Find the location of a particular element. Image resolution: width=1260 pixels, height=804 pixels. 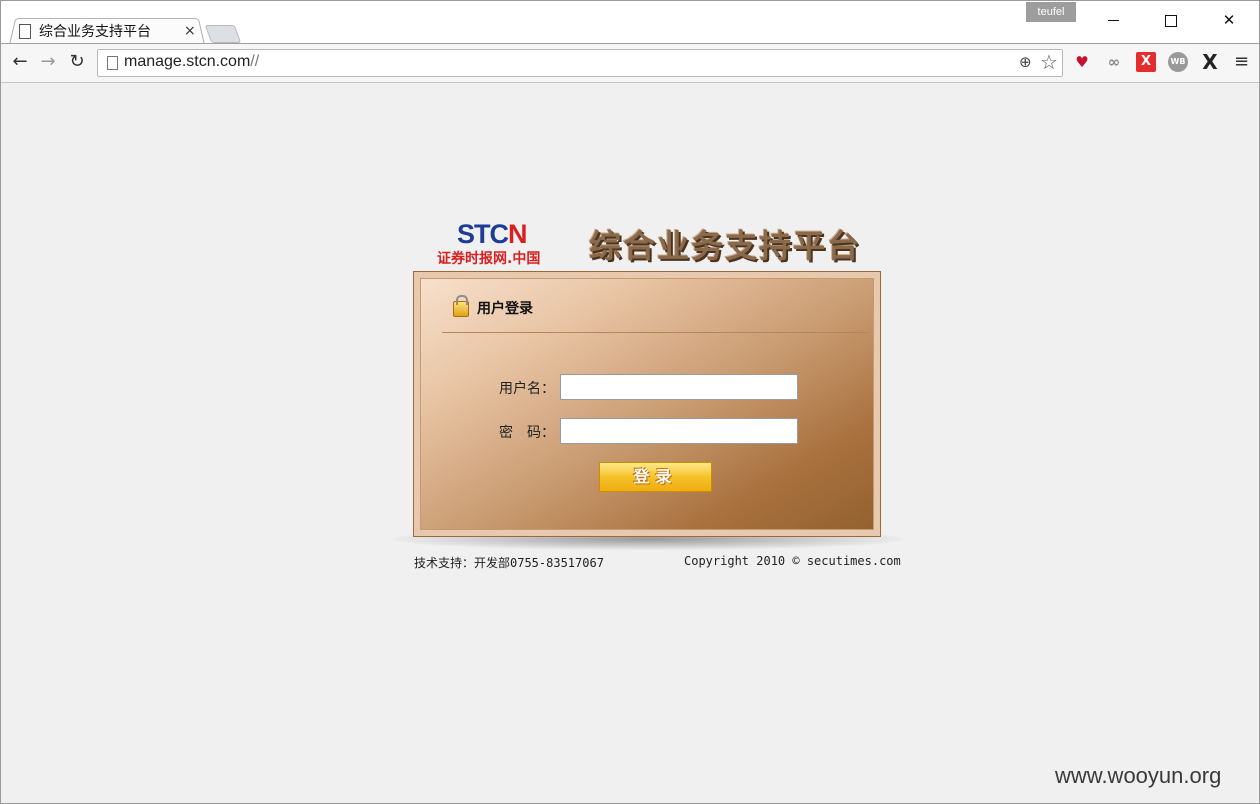

minimize-button is located at coordinates (1113, 20).